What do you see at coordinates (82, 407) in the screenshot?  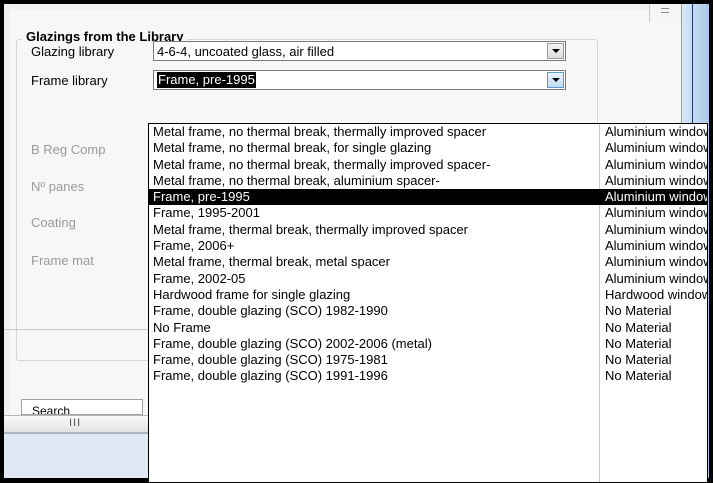 I see `search-field: Search` at bounding box center [82, 407].